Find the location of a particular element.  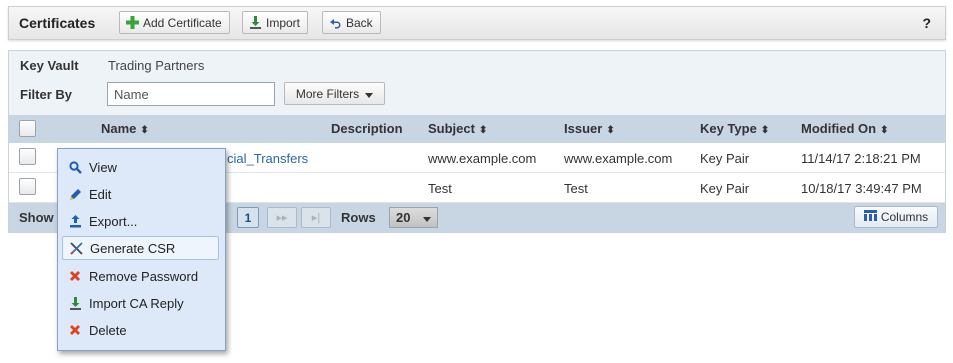

back-button: Back is located at coordinates (351, 22).